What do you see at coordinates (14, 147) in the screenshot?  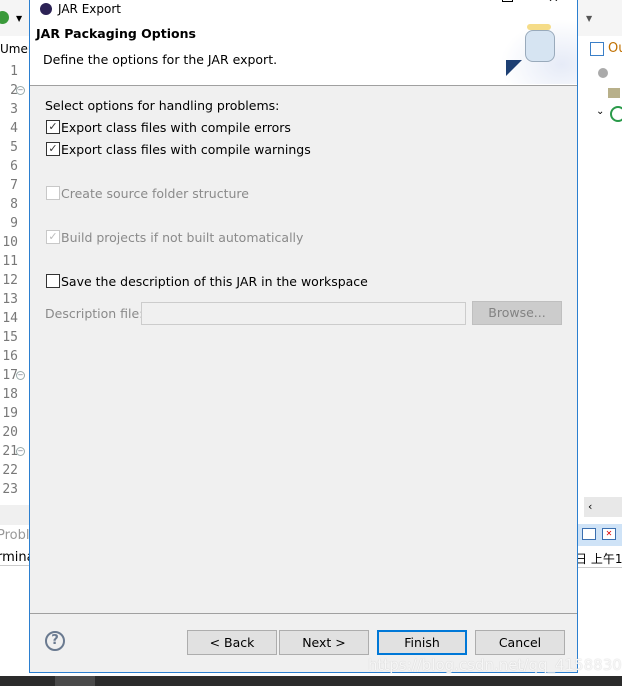 I see `line-number: 5` at bounding box center [14, 147].